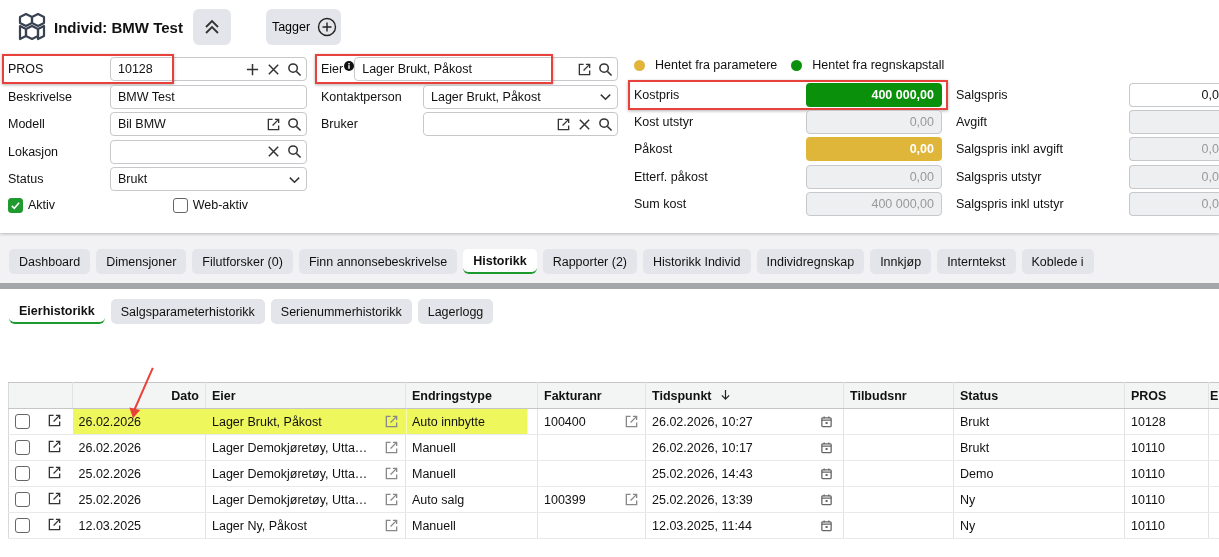 The width and height of the screenshot is (1219, 557). What do you see at coordinates (682, 395) in the screenshot?
I see `column-header: Tidspunkt` at bounding box center [682, 395].